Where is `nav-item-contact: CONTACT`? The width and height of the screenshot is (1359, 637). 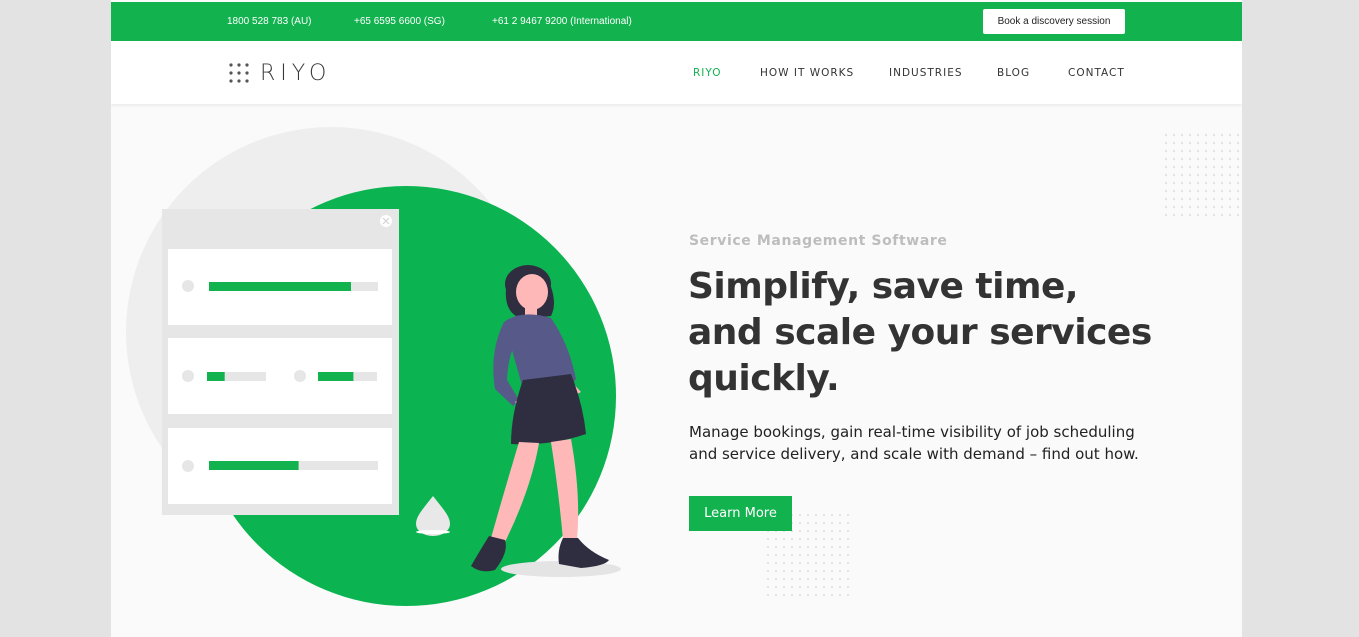
nav-item-contact: CONTACT is located at coordinates (1096, 73).